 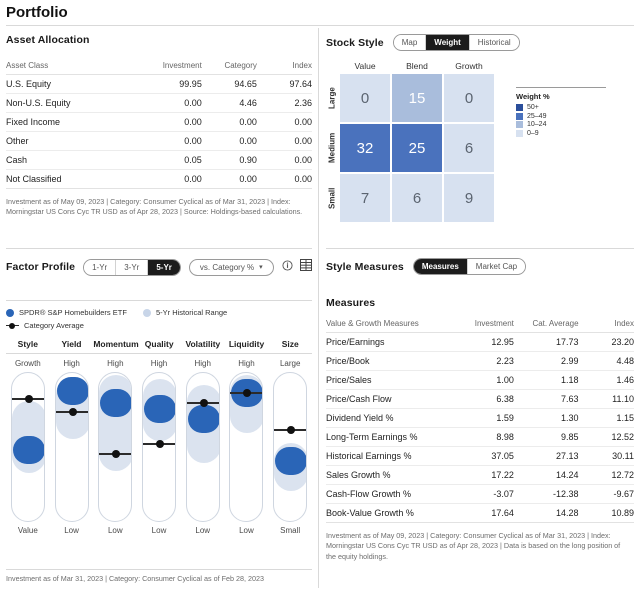 I want to click on factor-top-label: Growth, so click(x=27, y=363).